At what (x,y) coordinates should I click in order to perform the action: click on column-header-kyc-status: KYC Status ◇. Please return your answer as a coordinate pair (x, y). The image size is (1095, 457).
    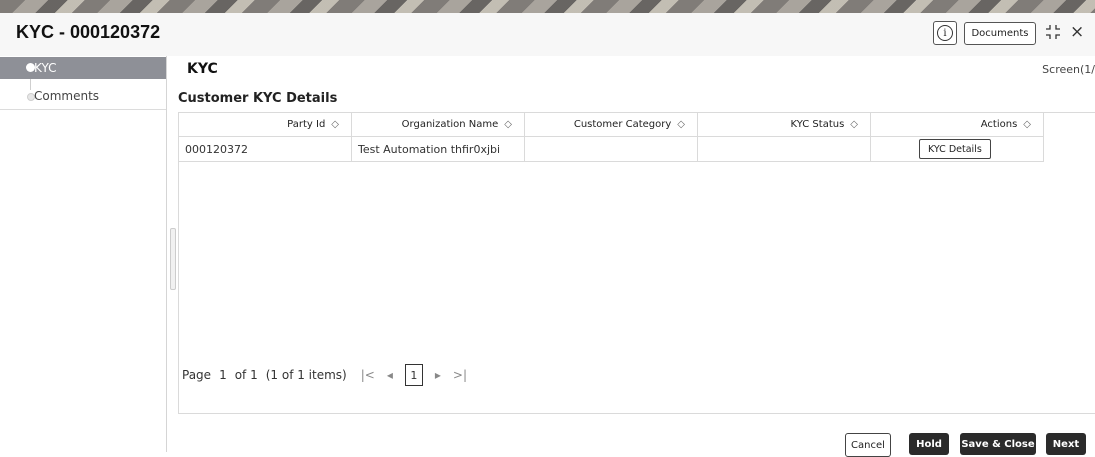
    Looking at the image, I should click on (784, 125).